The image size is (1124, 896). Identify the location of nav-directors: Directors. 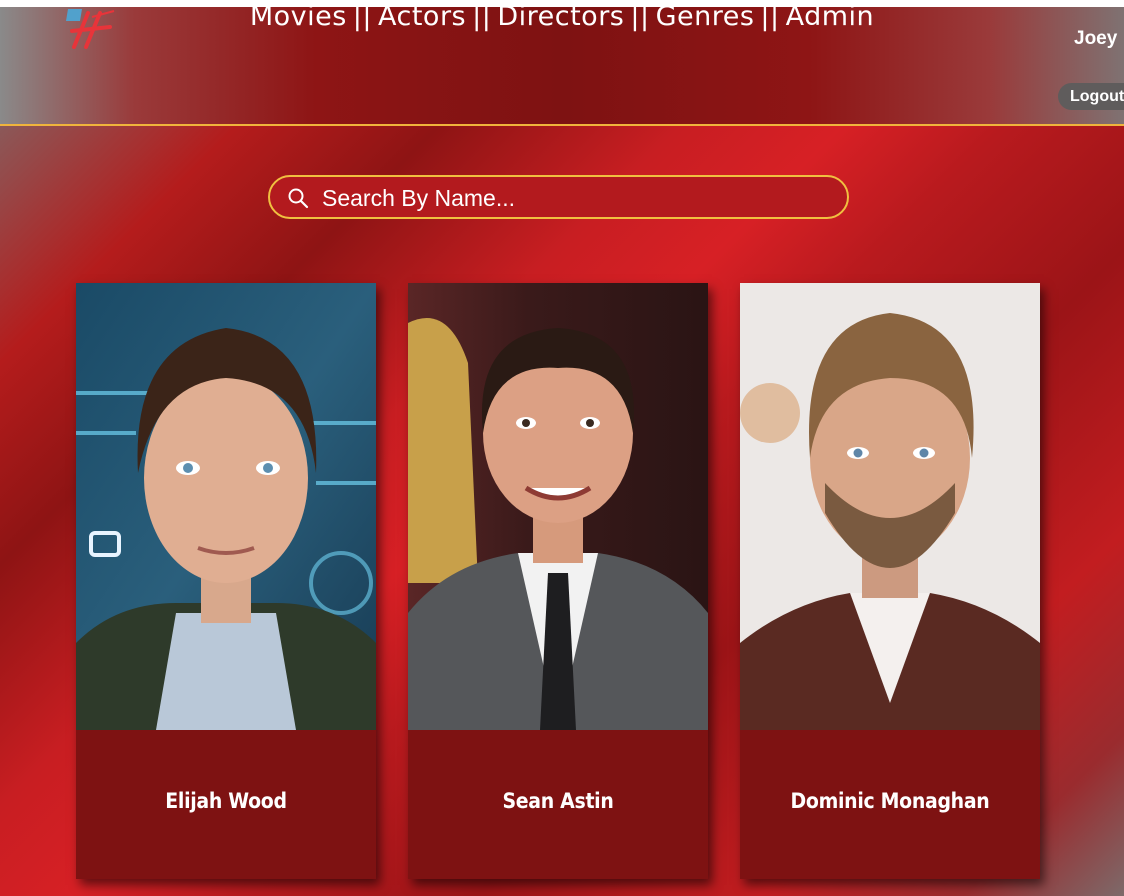
(560, 16).